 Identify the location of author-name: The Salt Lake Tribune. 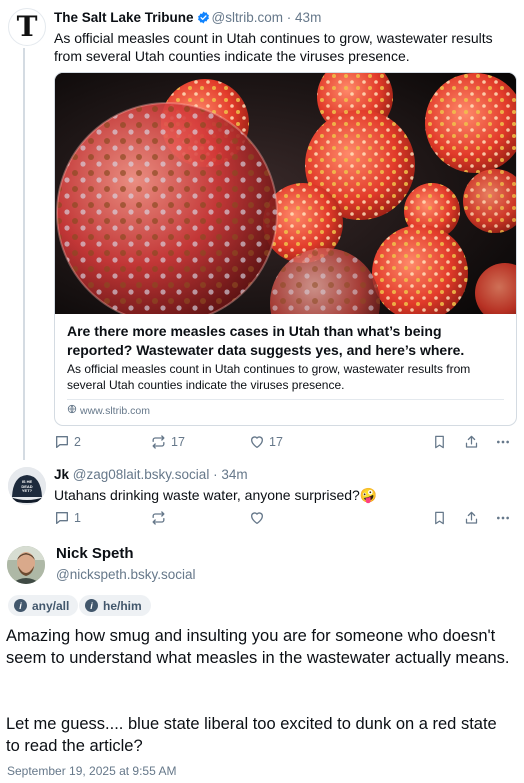
(124, 17).